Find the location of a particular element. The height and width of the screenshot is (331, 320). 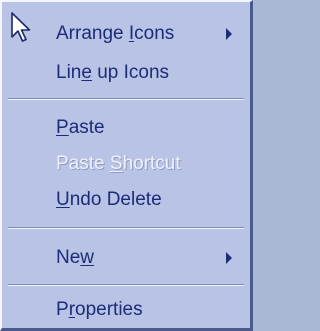

menu-item-new: New is located at coordinates (126, 258).